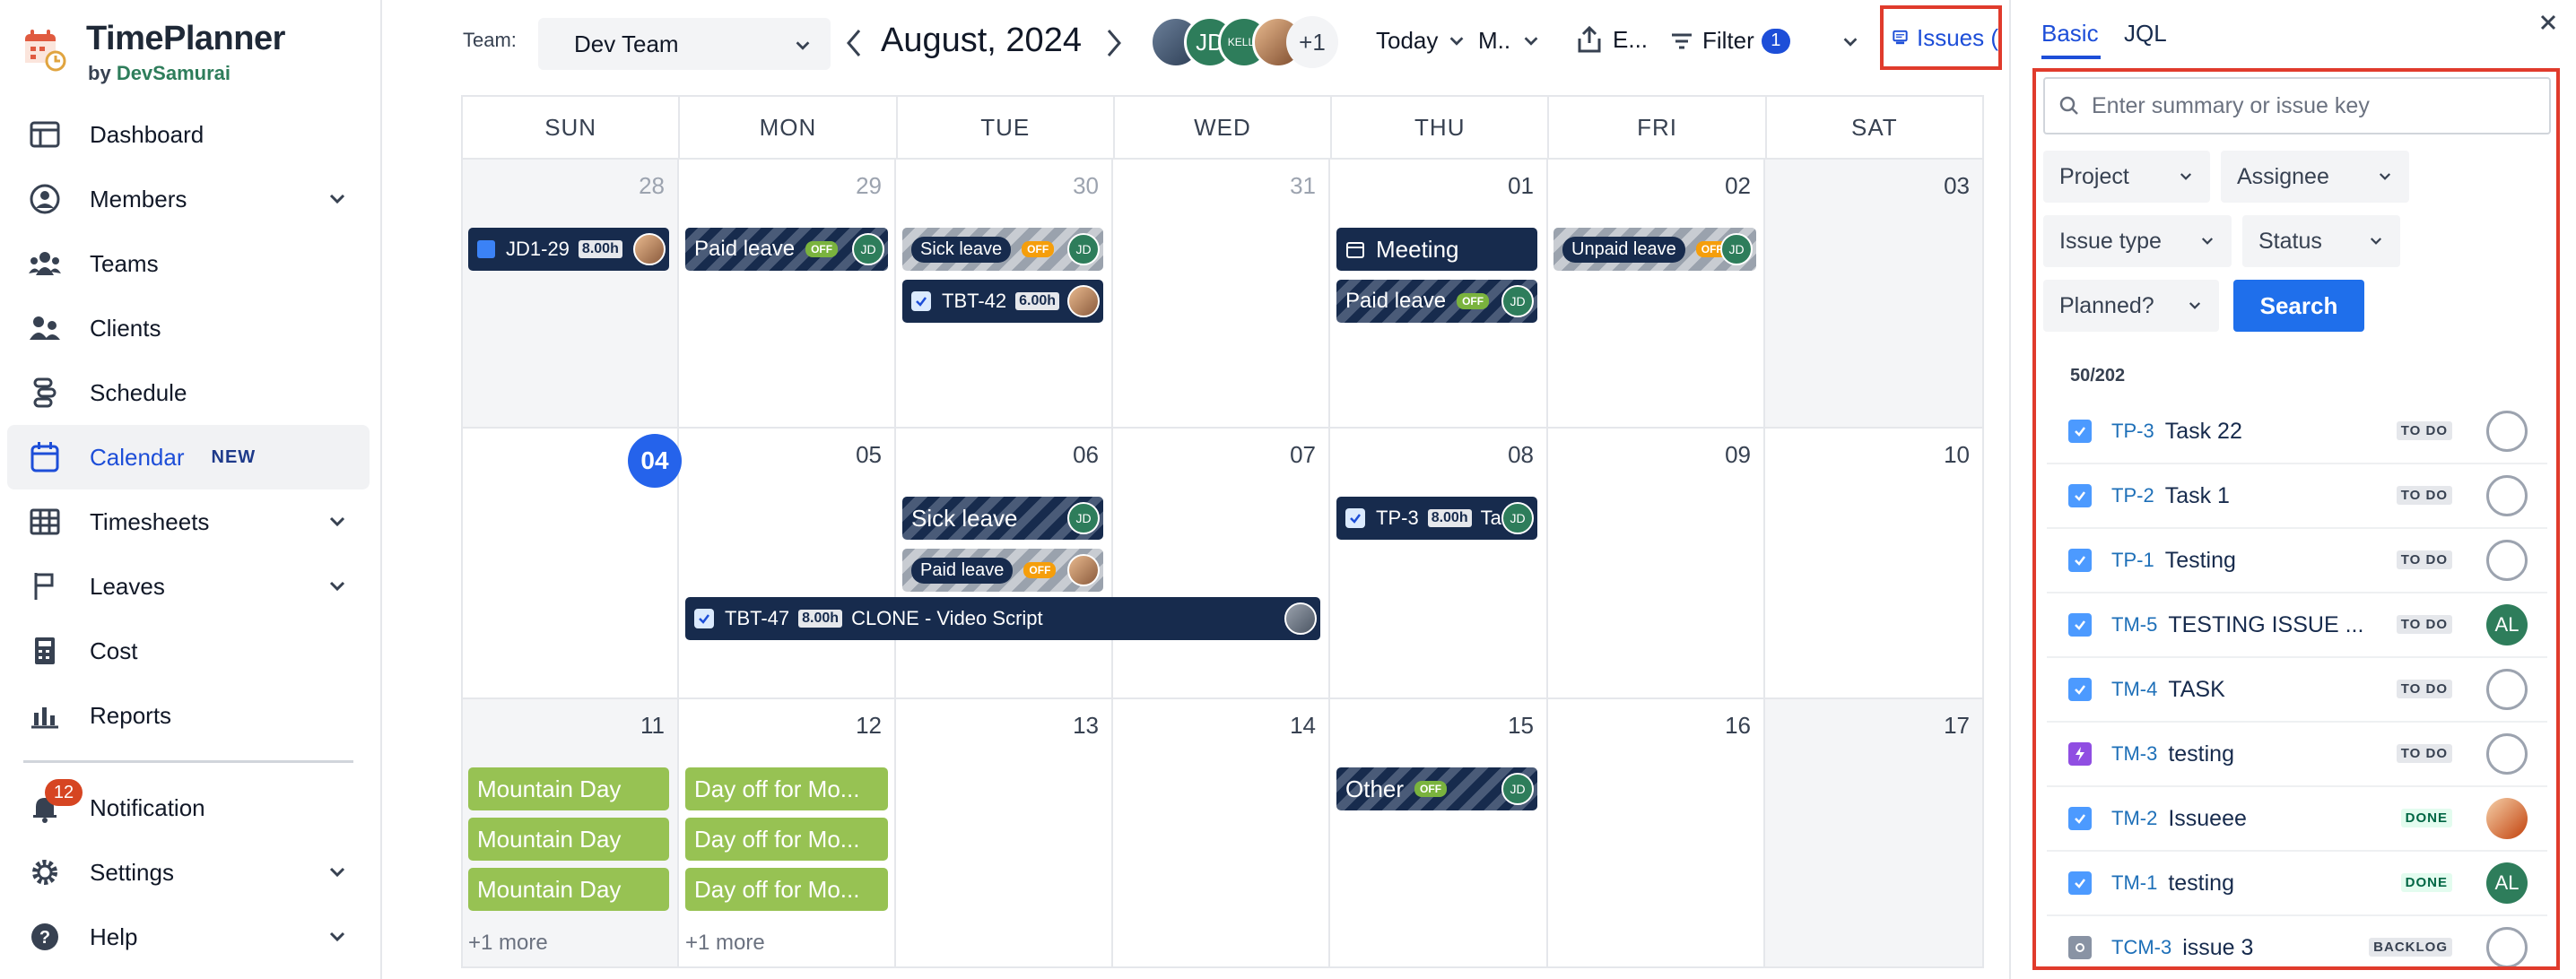 This screenshot has height=979, width=2576. Describe the element at coordinates (1421, 41) in the screenshot. I see `today-button: Today` at that location.